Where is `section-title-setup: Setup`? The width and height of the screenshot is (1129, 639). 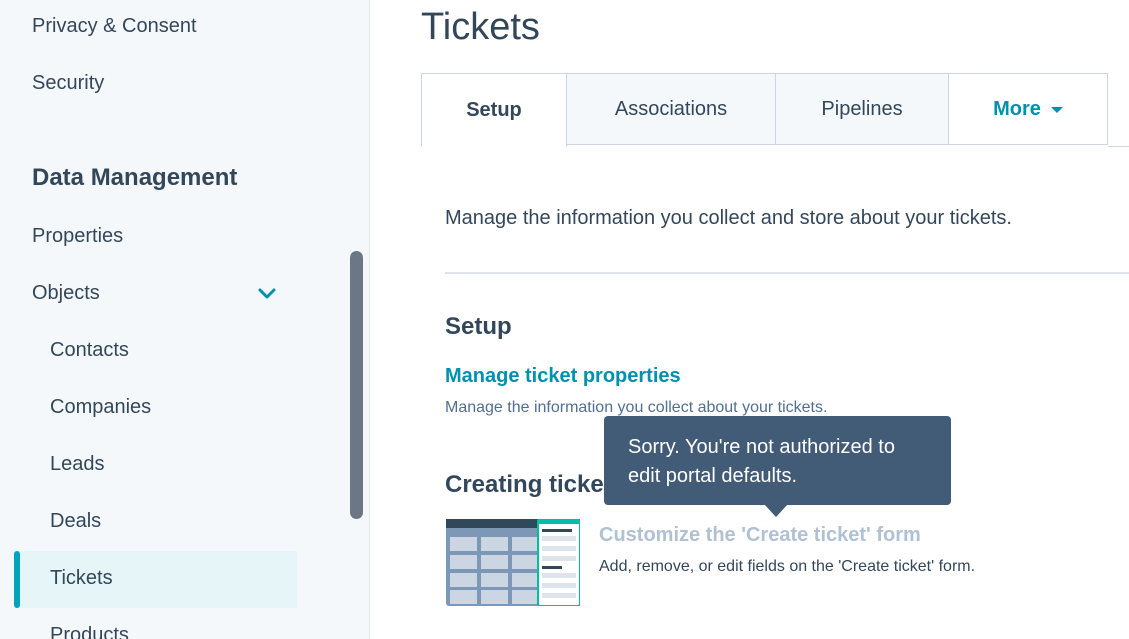
section-title-setup: Setup is located at coordinates (478, 326).